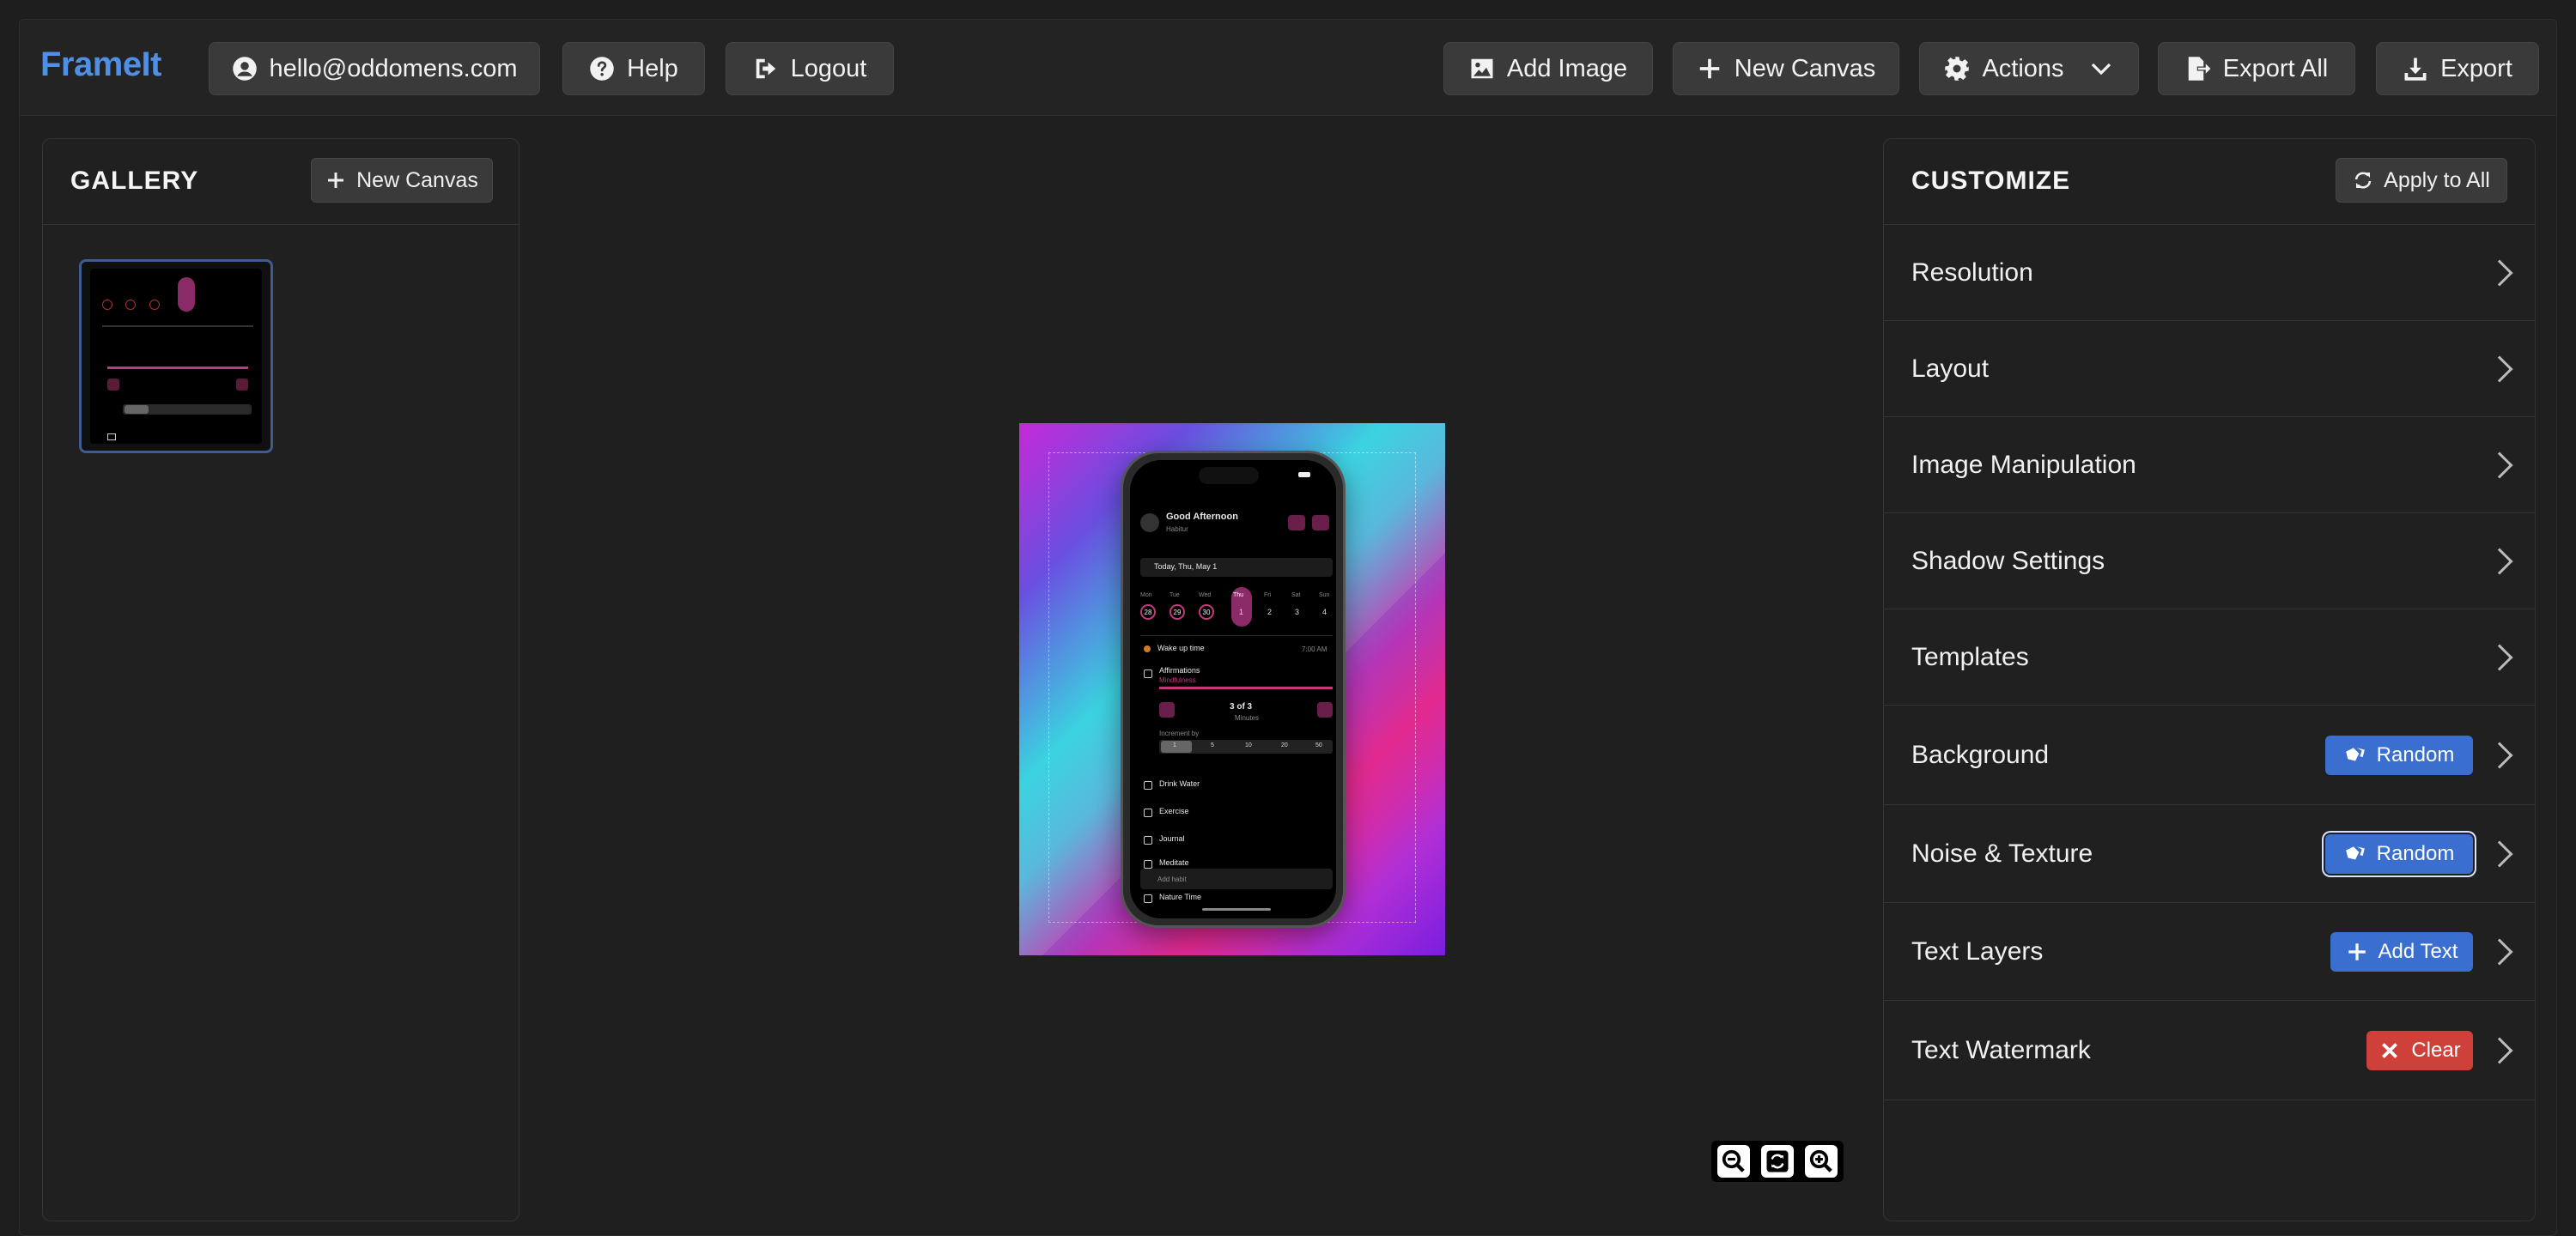 Image resolution: width=2576 pixels, height=1236 pixels. Describe the element at coordinates (402, 180) in the screenshot. I see `gallery-new-canvas-button: New Canvas` at that location.